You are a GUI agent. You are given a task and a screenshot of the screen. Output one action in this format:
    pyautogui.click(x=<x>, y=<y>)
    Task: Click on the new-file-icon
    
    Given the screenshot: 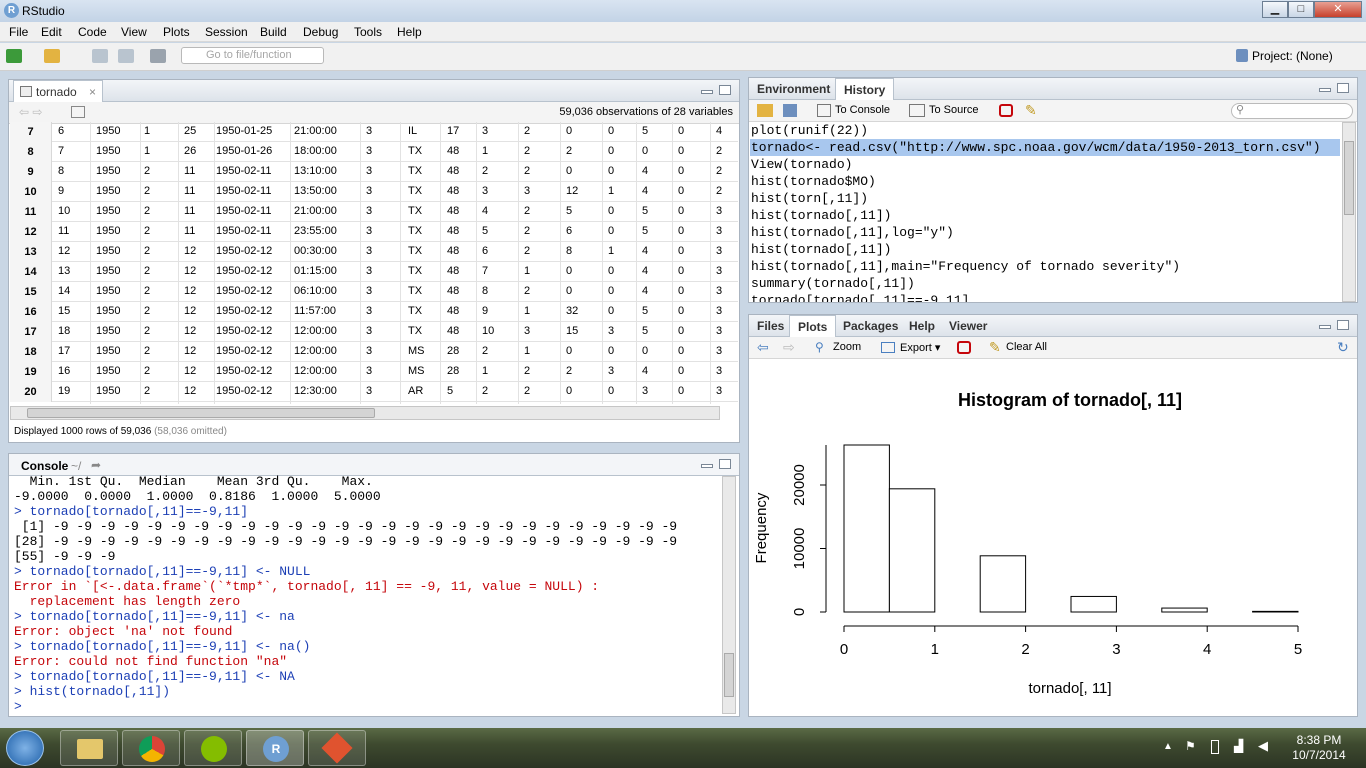 What is the action you would take?
    pyautogui.click(x=14, y=56)
    